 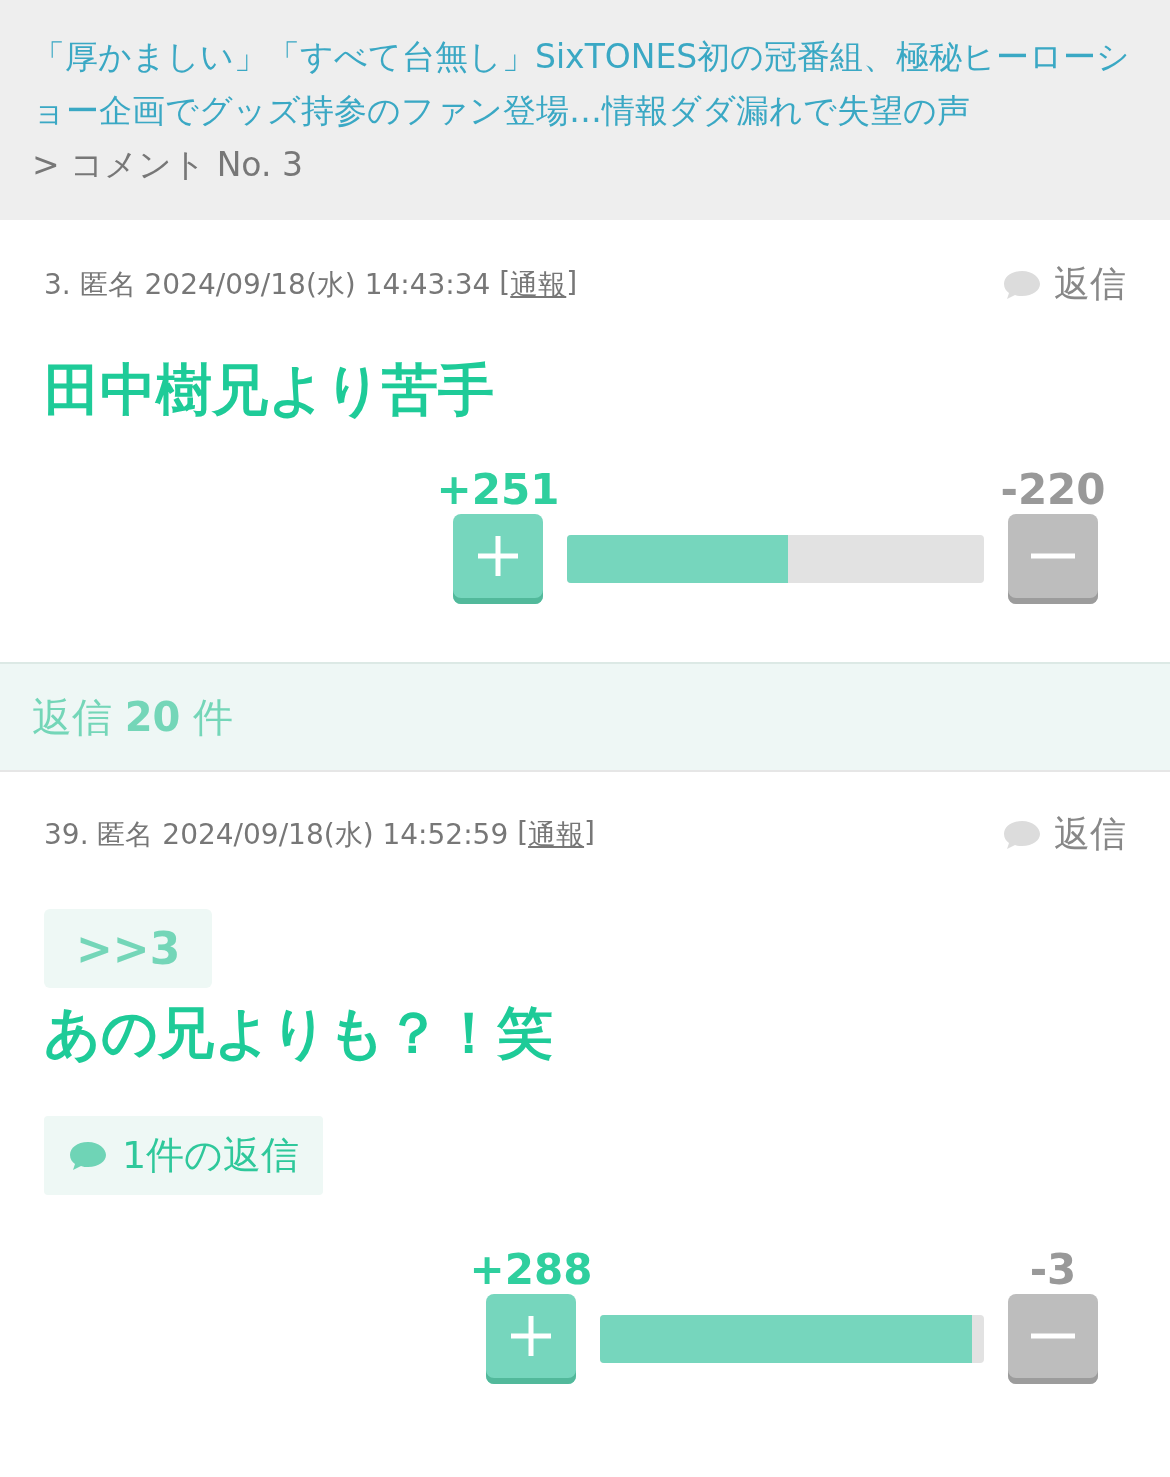 I want to click on minus-count: -220, so click(x=1053, y=489).